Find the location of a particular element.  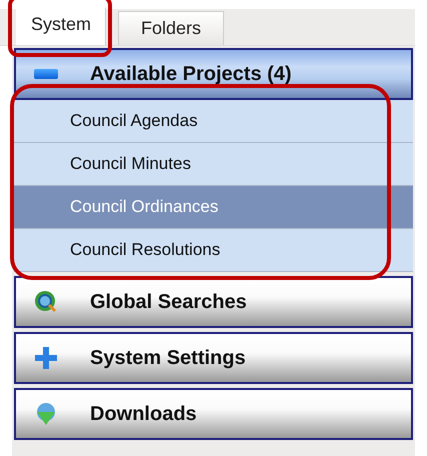

plus-icon is located at coordinates (46, 358).